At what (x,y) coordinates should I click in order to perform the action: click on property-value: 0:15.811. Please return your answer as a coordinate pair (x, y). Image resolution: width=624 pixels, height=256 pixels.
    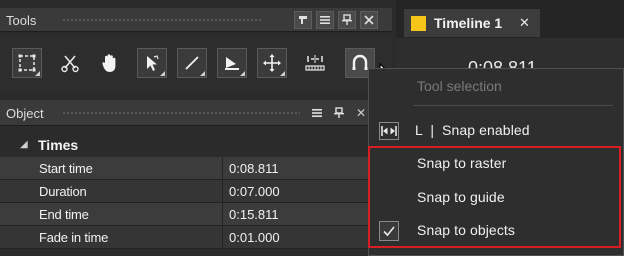
    Looking at the image, I should click on (254, 214).